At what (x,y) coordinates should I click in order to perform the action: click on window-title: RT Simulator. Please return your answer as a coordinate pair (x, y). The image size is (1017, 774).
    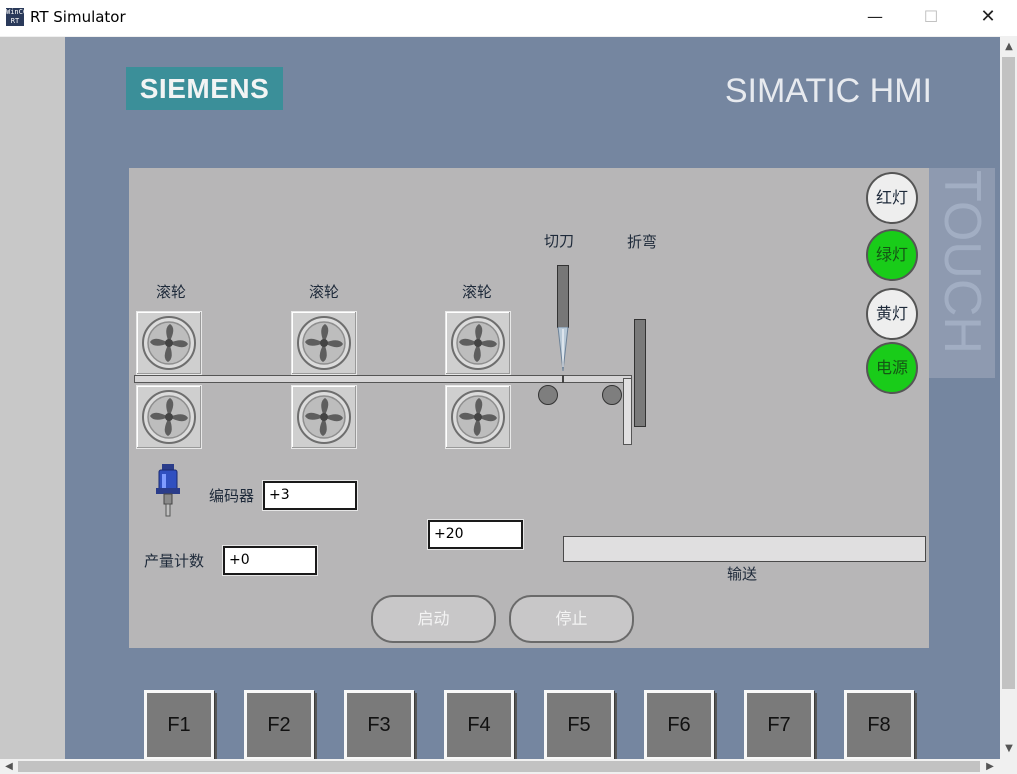
    Looking at the image, I should click on (78, 17).